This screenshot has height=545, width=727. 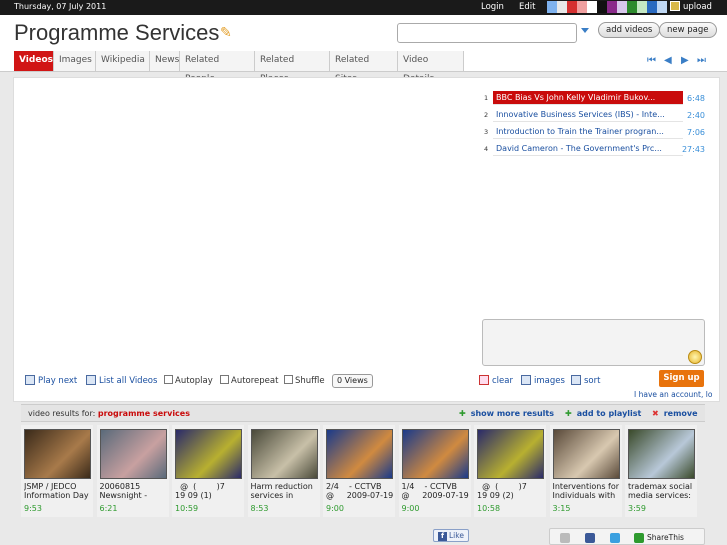 I want to click on tab-wikipedia: Wikipedia, so click(x=123, y=61).